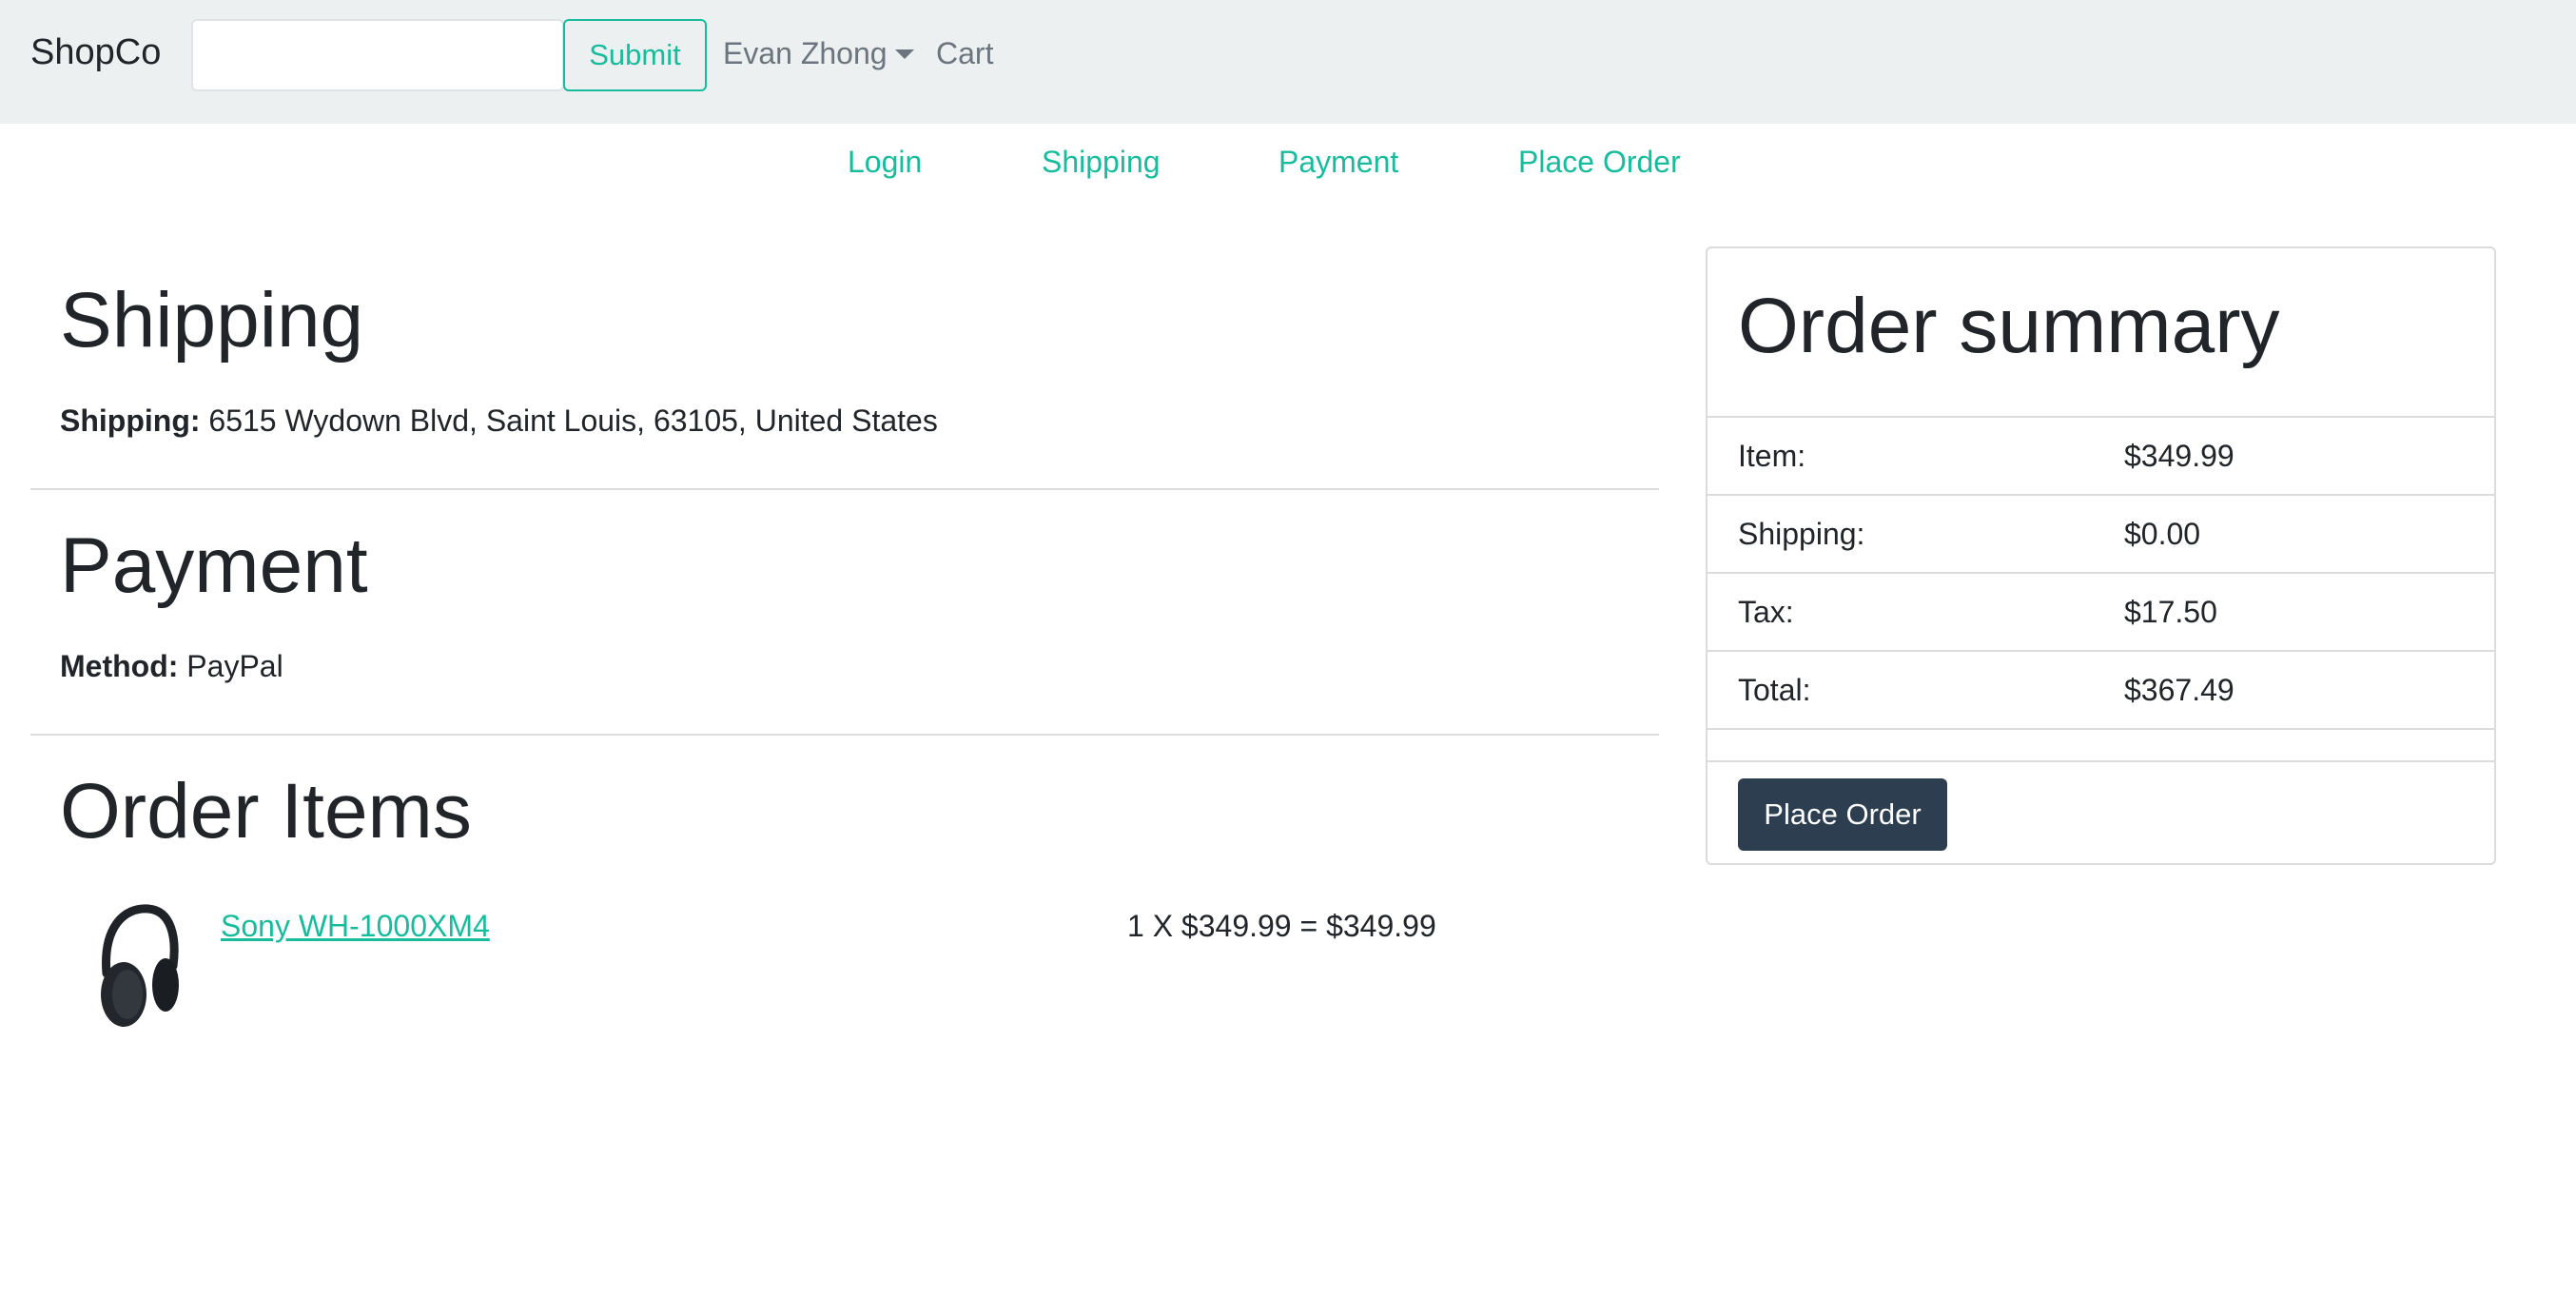 This screenshot has height=1298, width=2576. Describe the element at coordinates (1802, 534) in the screenshot. I see `summary-label: Shipping:` at that location.